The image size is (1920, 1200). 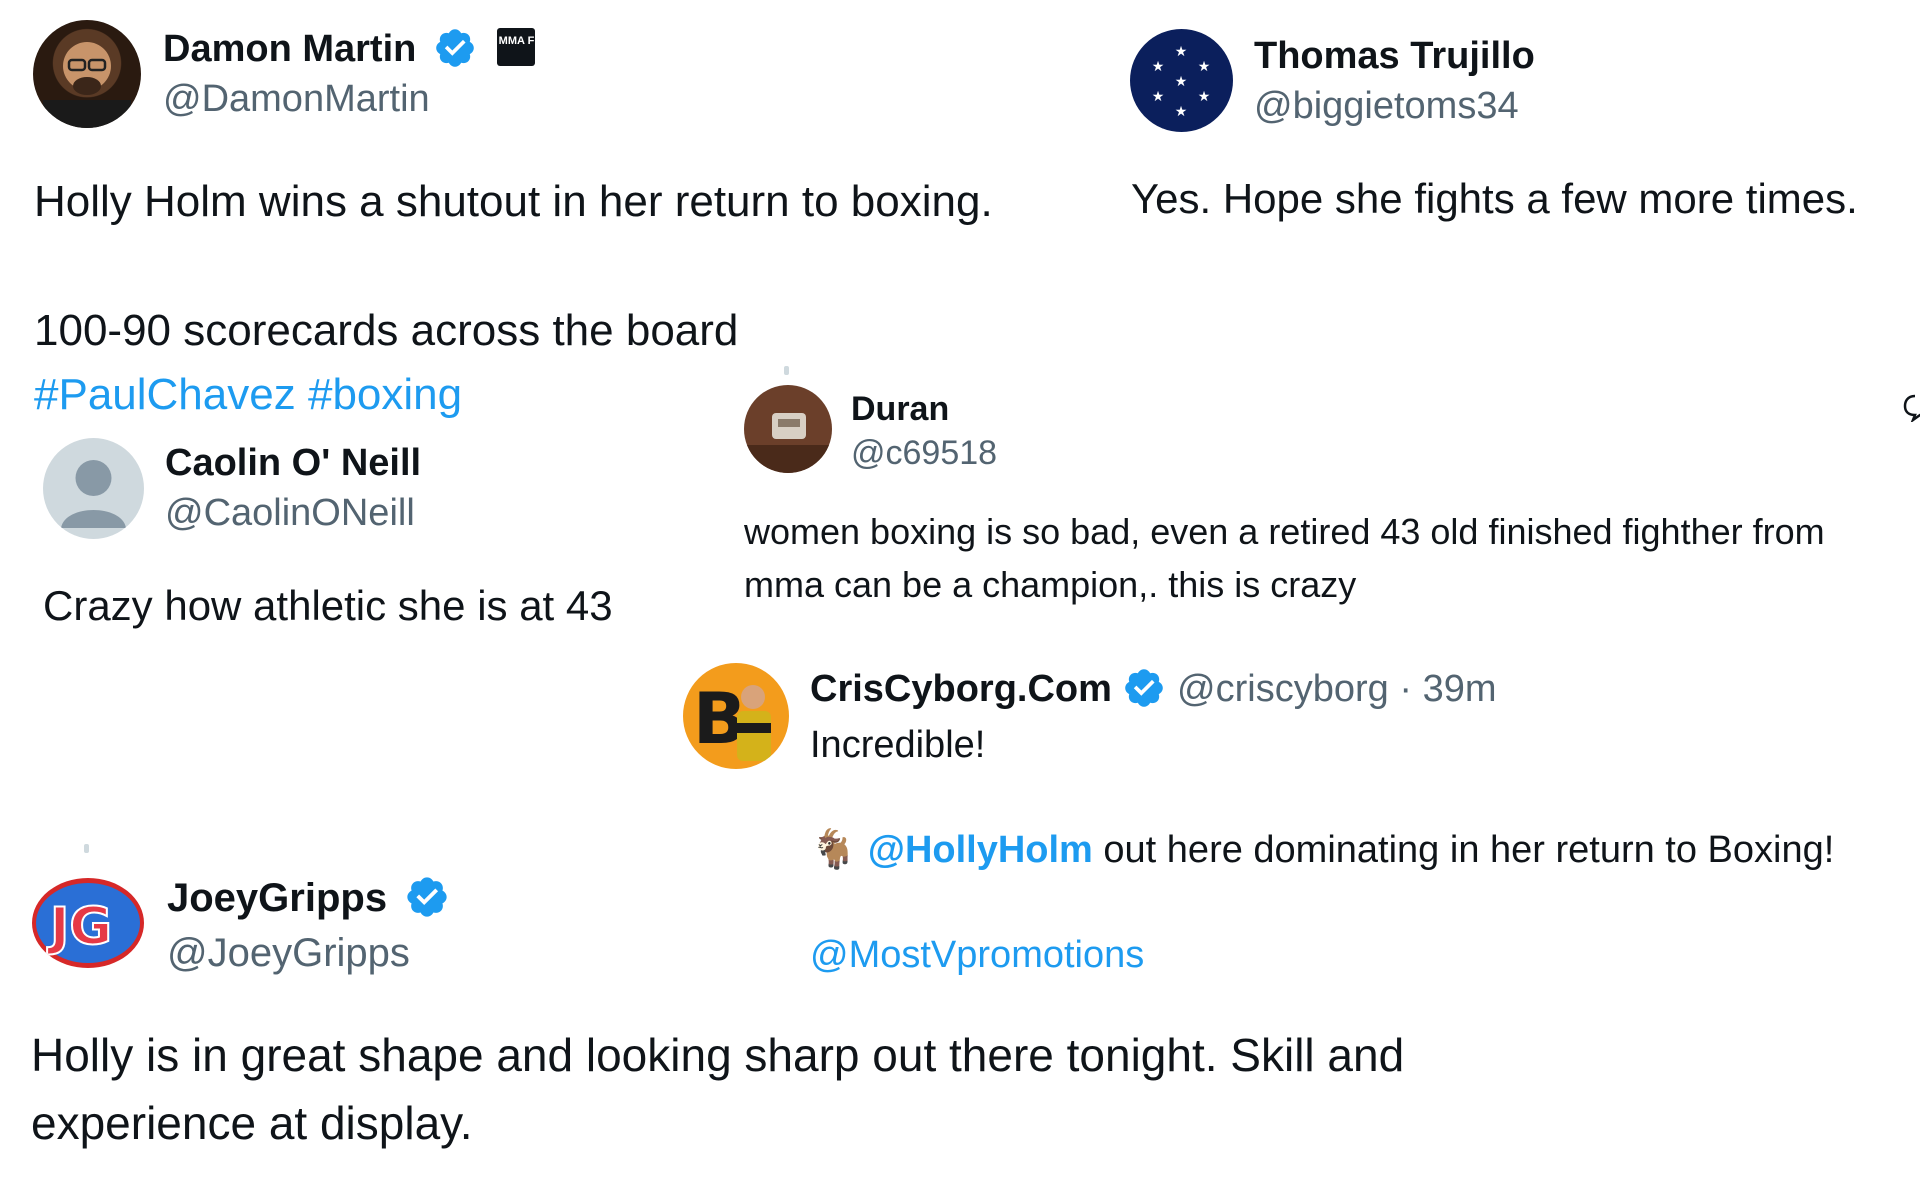 I want to click on avatar-joeygripps: JG, so click(x=88, y=923).